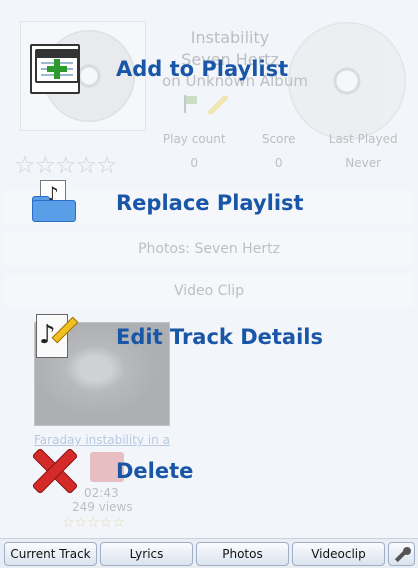 The width and height of the screenshot is (418, 568). What do you see at coordinates (363, 139) in the screenshot?
I see `stat-header-lastplayed: Last Played` at bounding box center [363, 139].